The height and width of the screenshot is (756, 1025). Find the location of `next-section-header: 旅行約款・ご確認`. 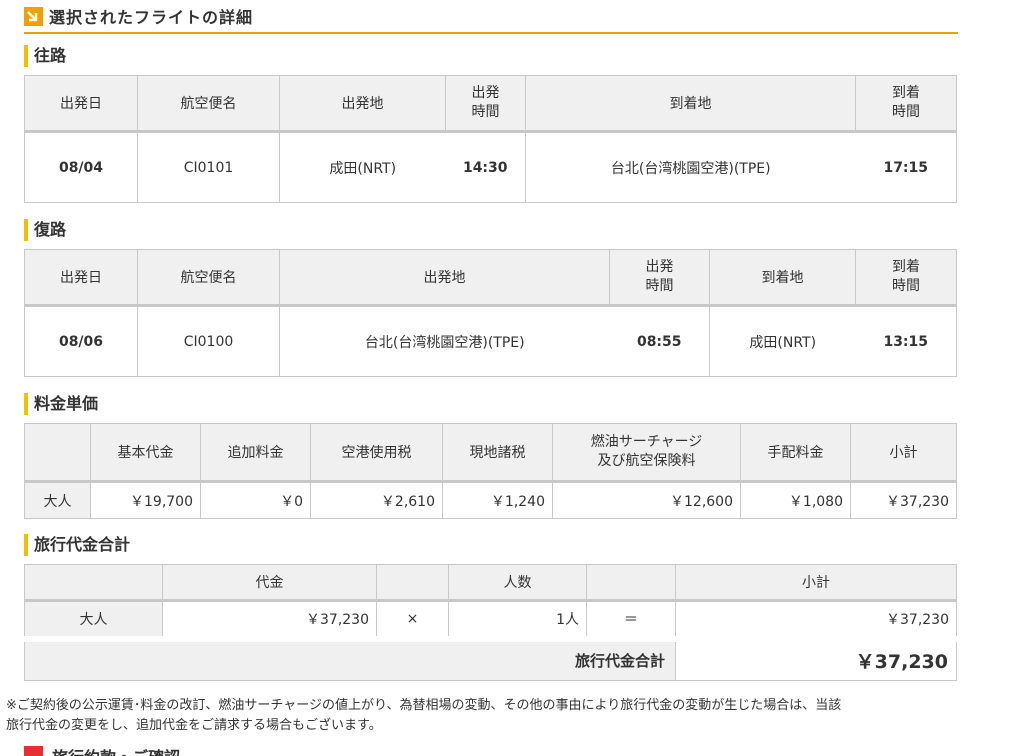

next-section-header: 旅行約款・ご確認 is located at coordinates (504, 750).